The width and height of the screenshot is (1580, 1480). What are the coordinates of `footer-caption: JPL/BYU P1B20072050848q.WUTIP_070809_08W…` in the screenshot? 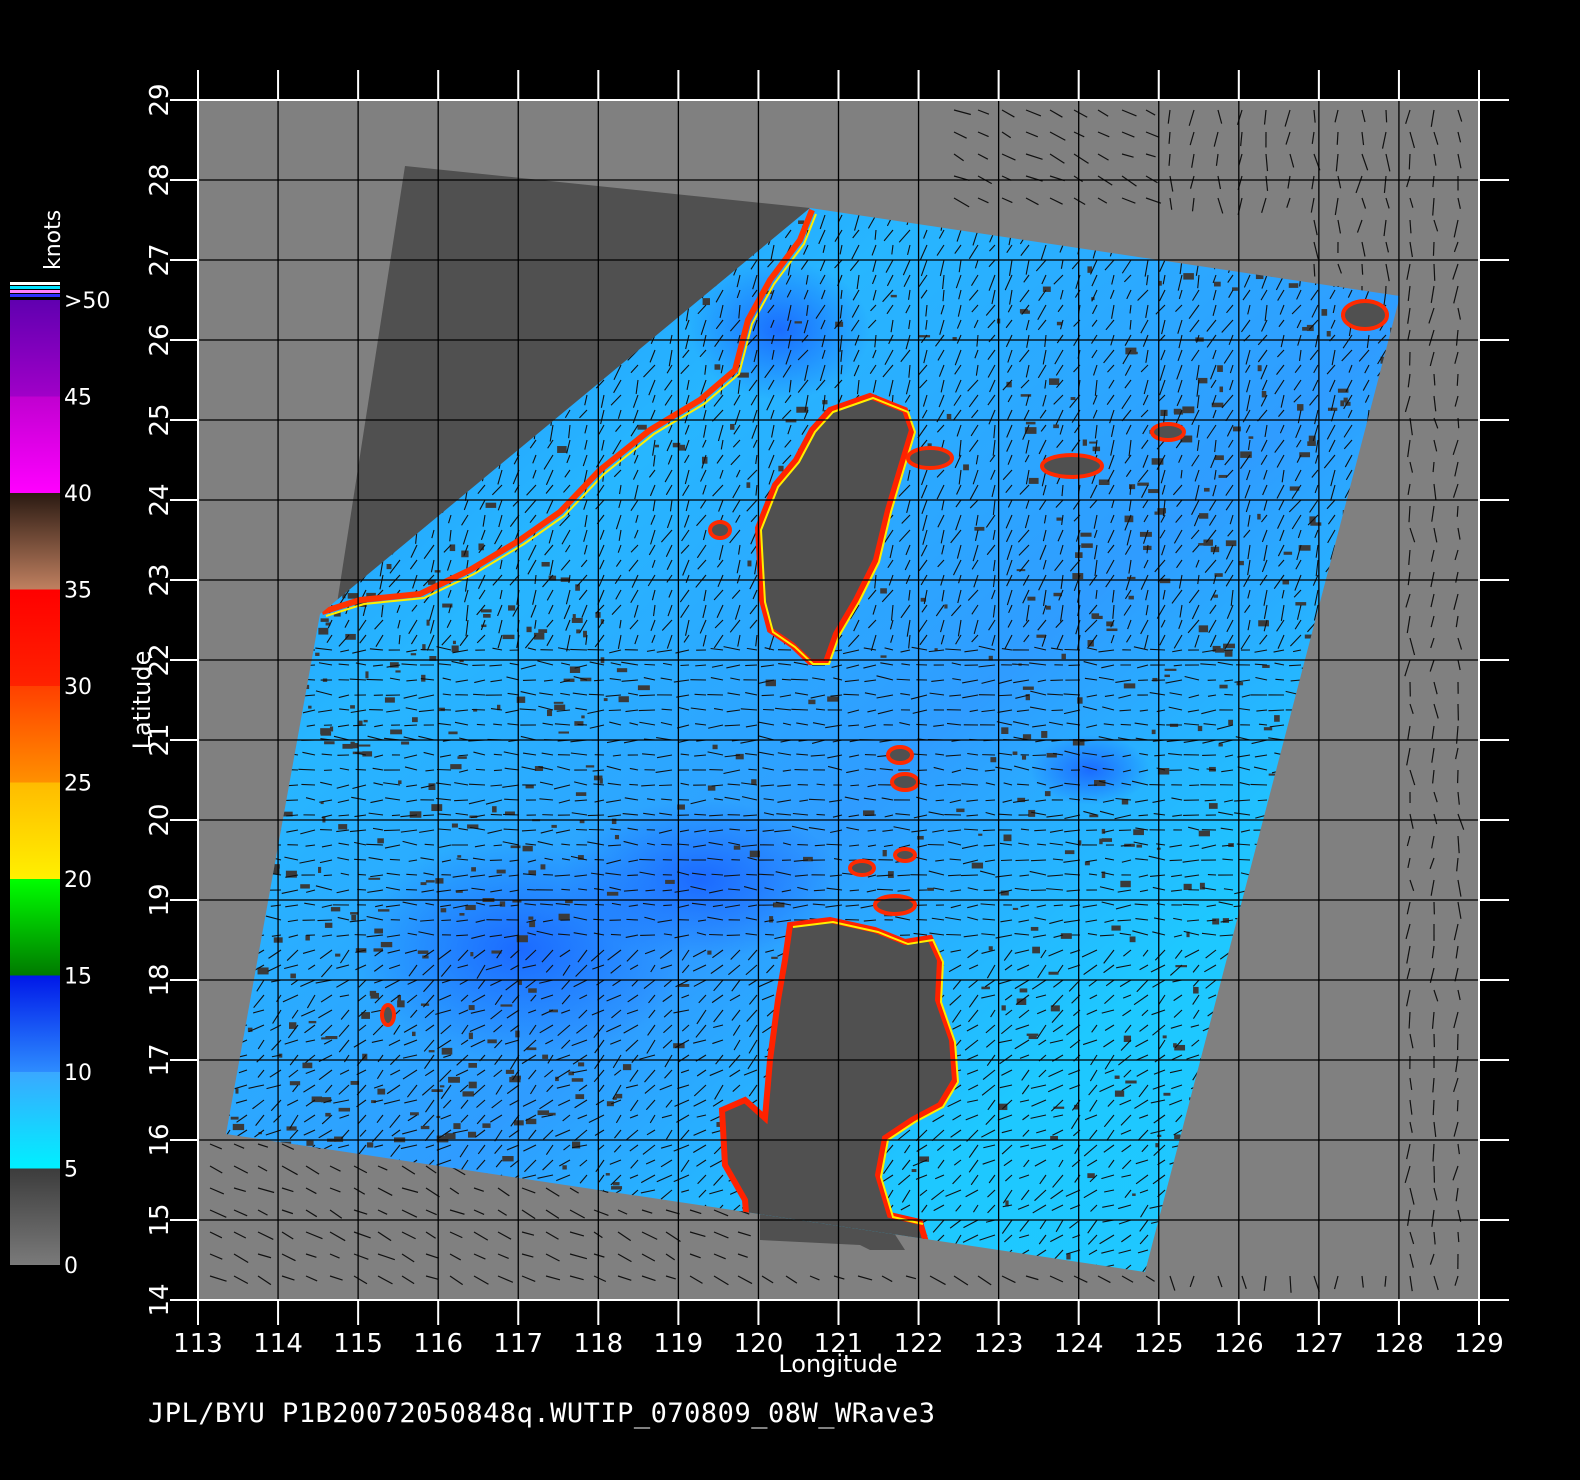 It's located at (542, 1413).